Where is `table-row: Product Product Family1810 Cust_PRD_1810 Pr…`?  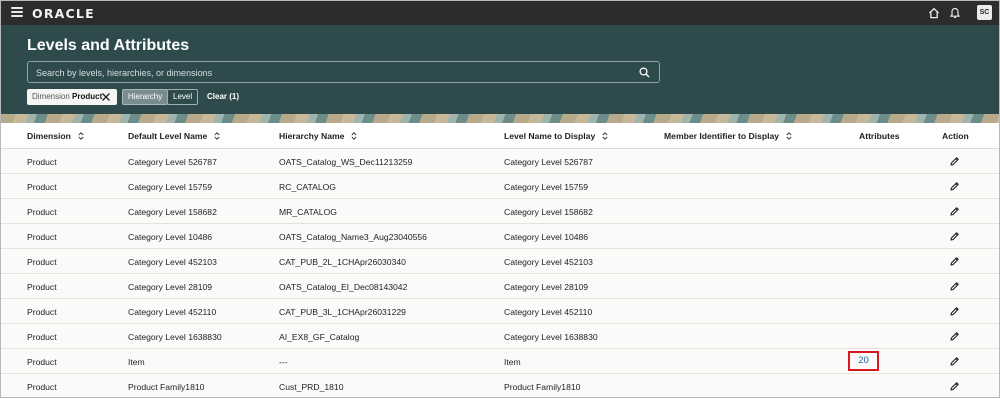
table-row: Product Product Family1810 Cust_PRD_1810 Pr… is located at coordinates (500, 385).